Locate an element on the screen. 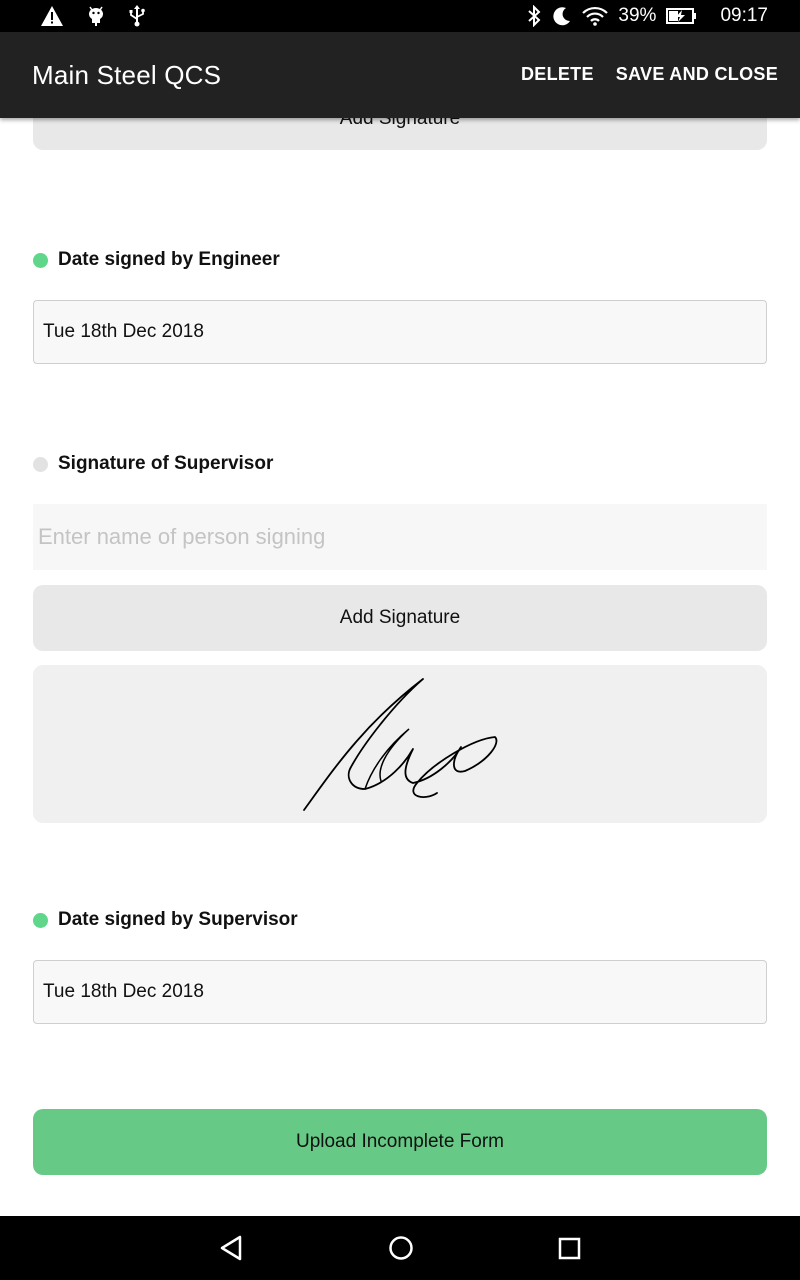 The width and height of the screenshot is (800, 1280). bluetooth-icon is located at coordinates (534, 16).